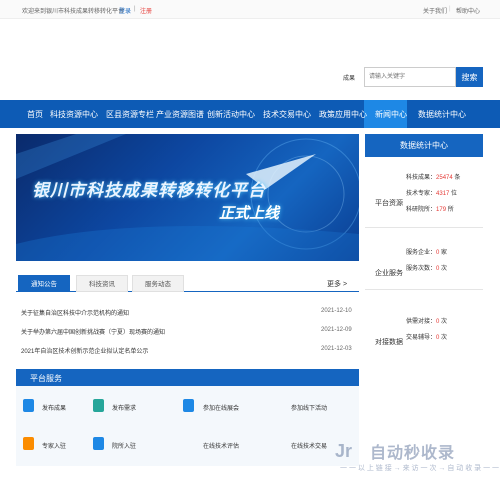 The height and width of the screenshot is (500, 500). Describe the element at coordinates (442, 114) in the screenshot. I see `nav-item-statistics: 数据统计中心` at that location.